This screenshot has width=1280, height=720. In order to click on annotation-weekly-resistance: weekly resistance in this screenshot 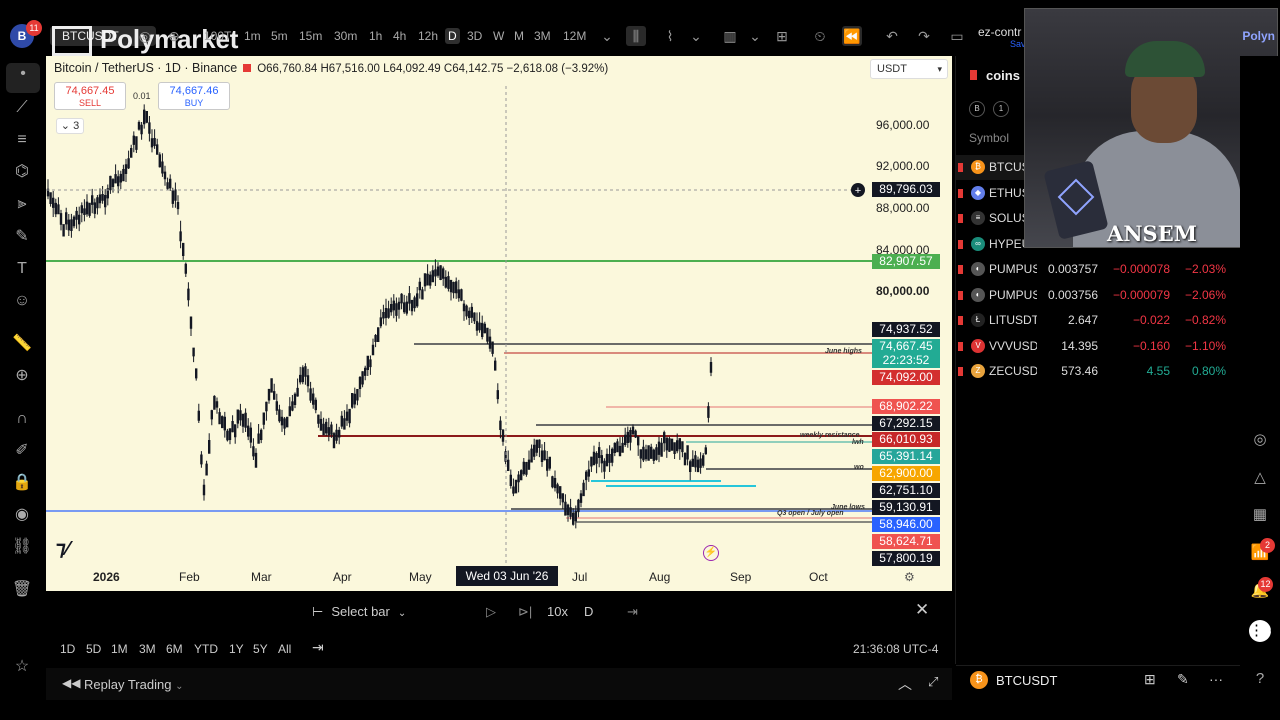, I will do `click(830, 435)`.